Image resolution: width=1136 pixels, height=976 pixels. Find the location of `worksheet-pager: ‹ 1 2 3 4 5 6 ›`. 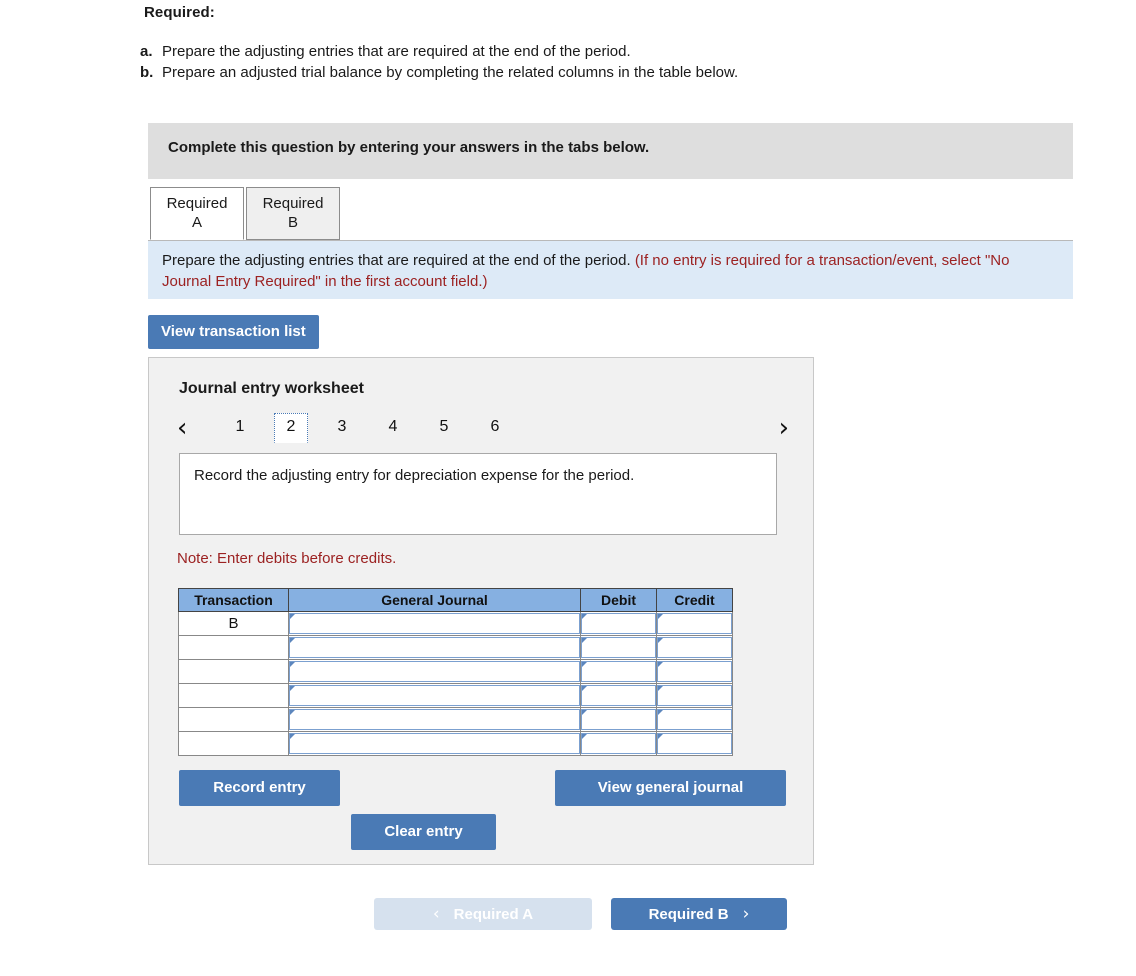

worksheet-pager: ‹ 1 2 3 4 5 6 › is located at coordinates (482, 432).